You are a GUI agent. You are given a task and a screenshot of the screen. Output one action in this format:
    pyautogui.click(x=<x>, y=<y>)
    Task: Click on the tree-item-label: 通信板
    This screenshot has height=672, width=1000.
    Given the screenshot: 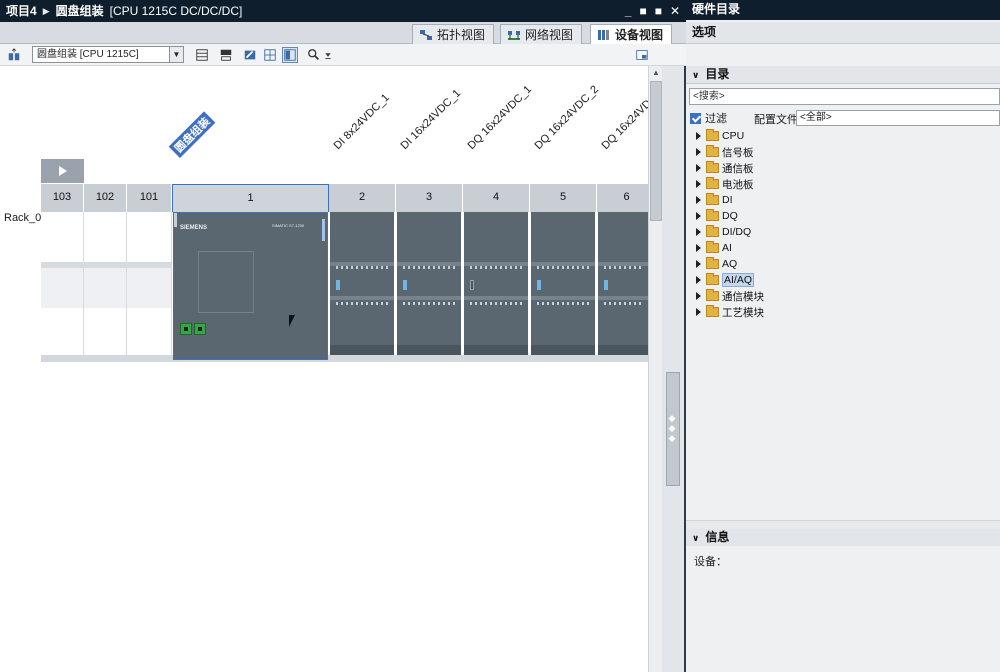 What is the action you would take?
    pyautogui.click(x=738, y=168)
    